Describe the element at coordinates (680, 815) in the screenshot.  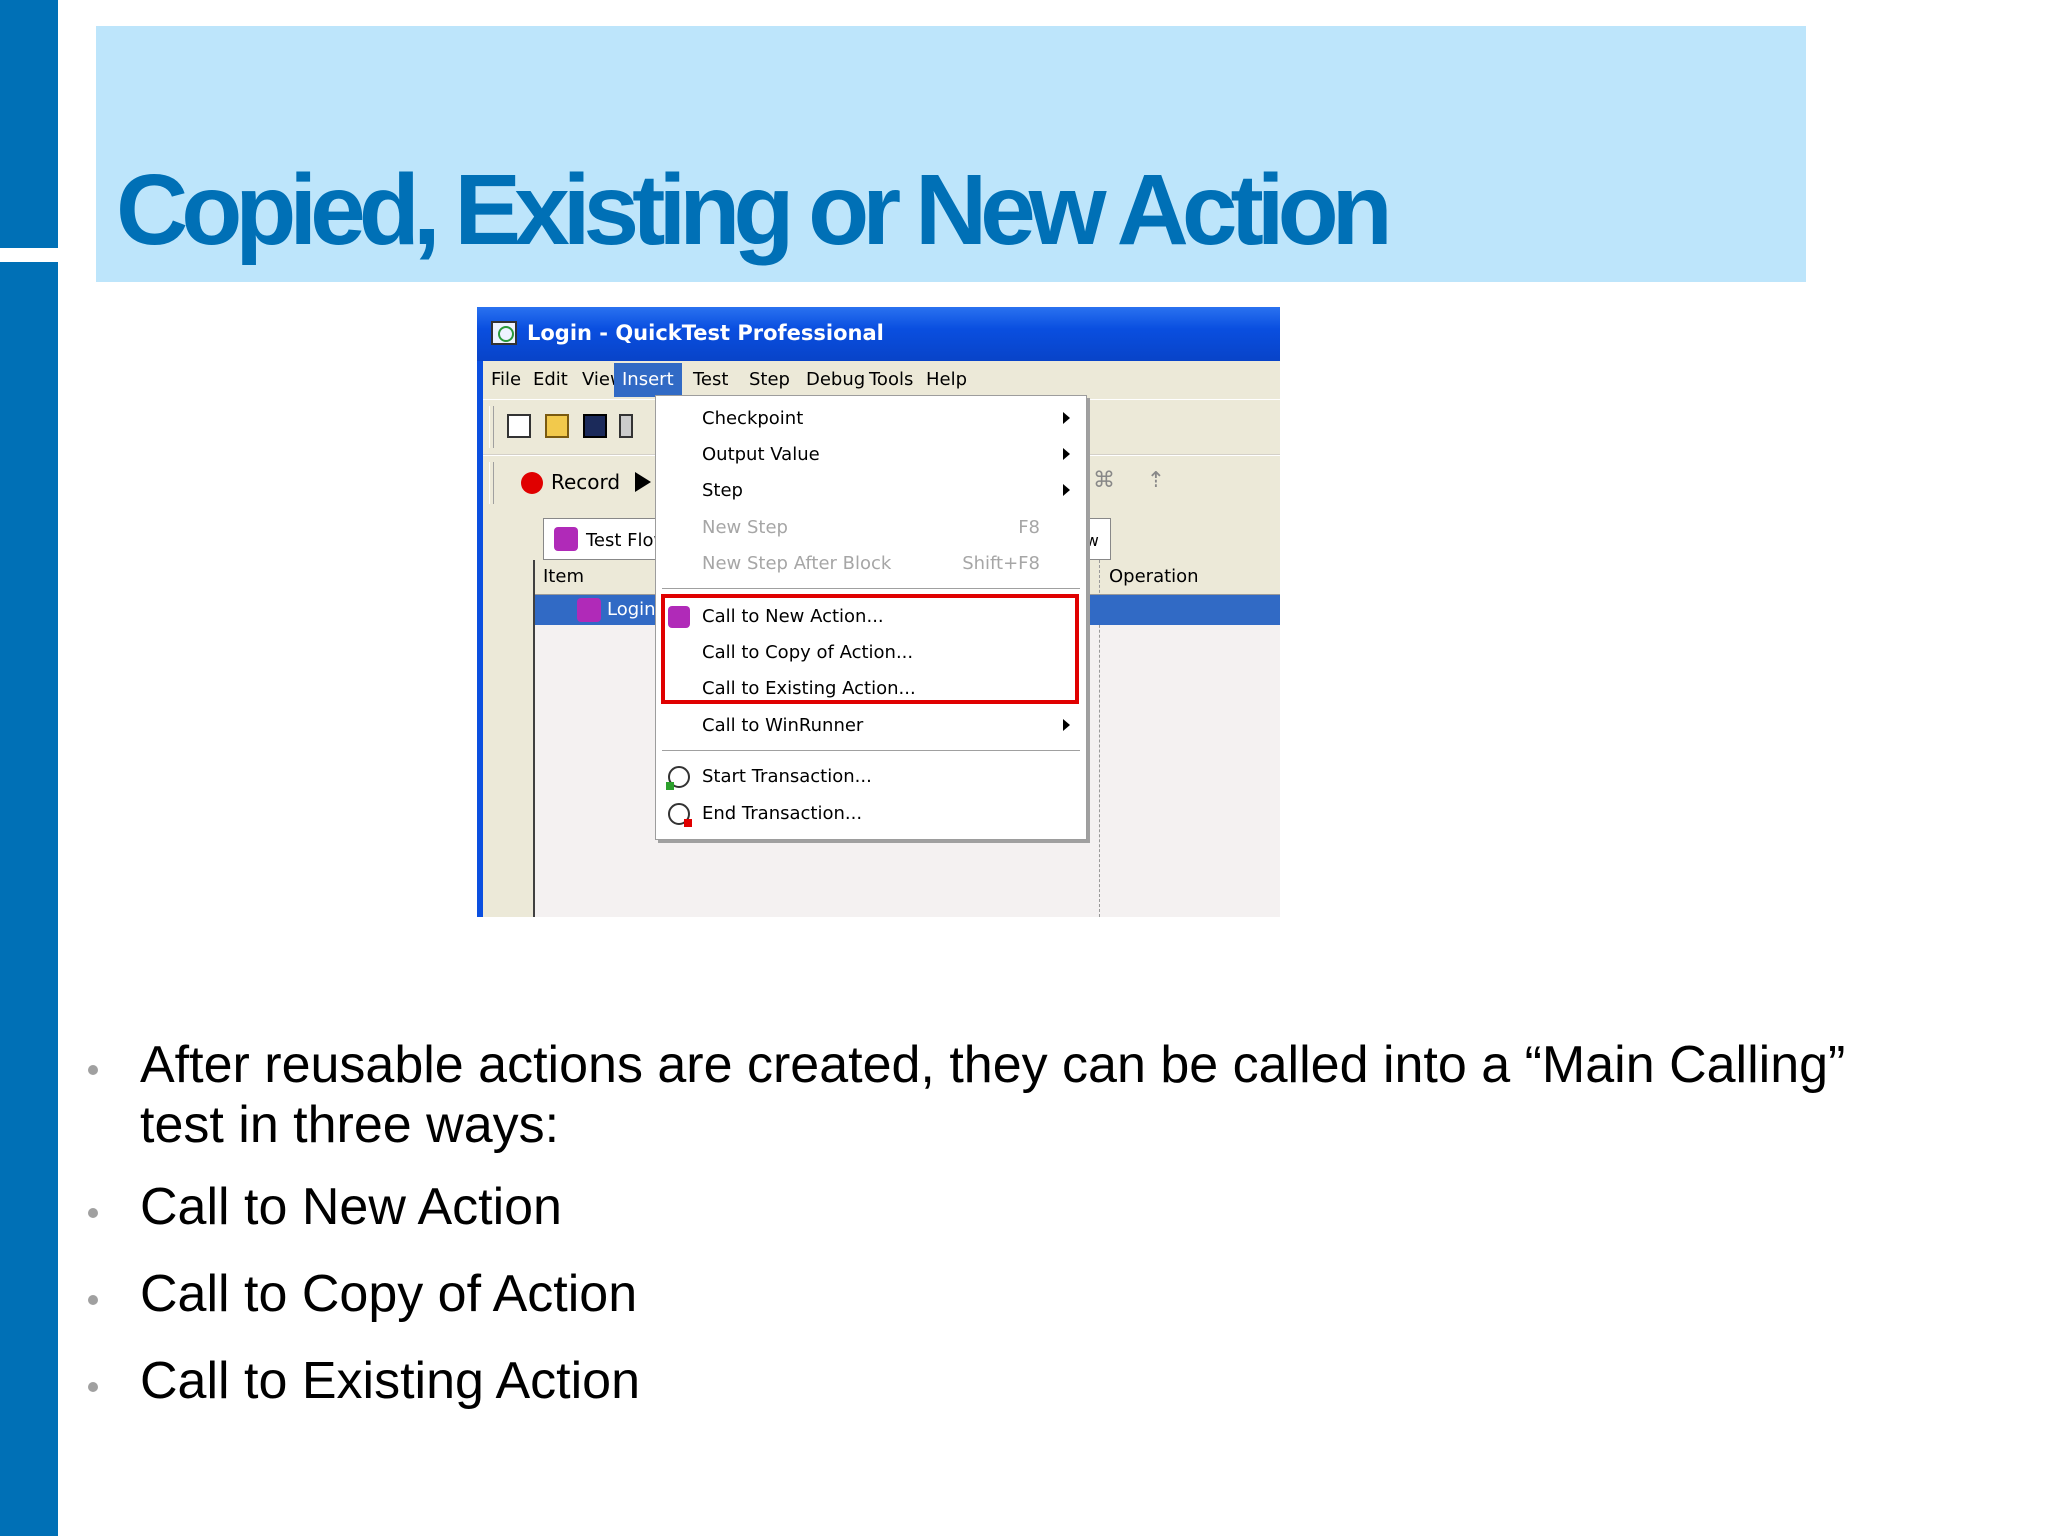
I see `end-transaction-icon` at that location.